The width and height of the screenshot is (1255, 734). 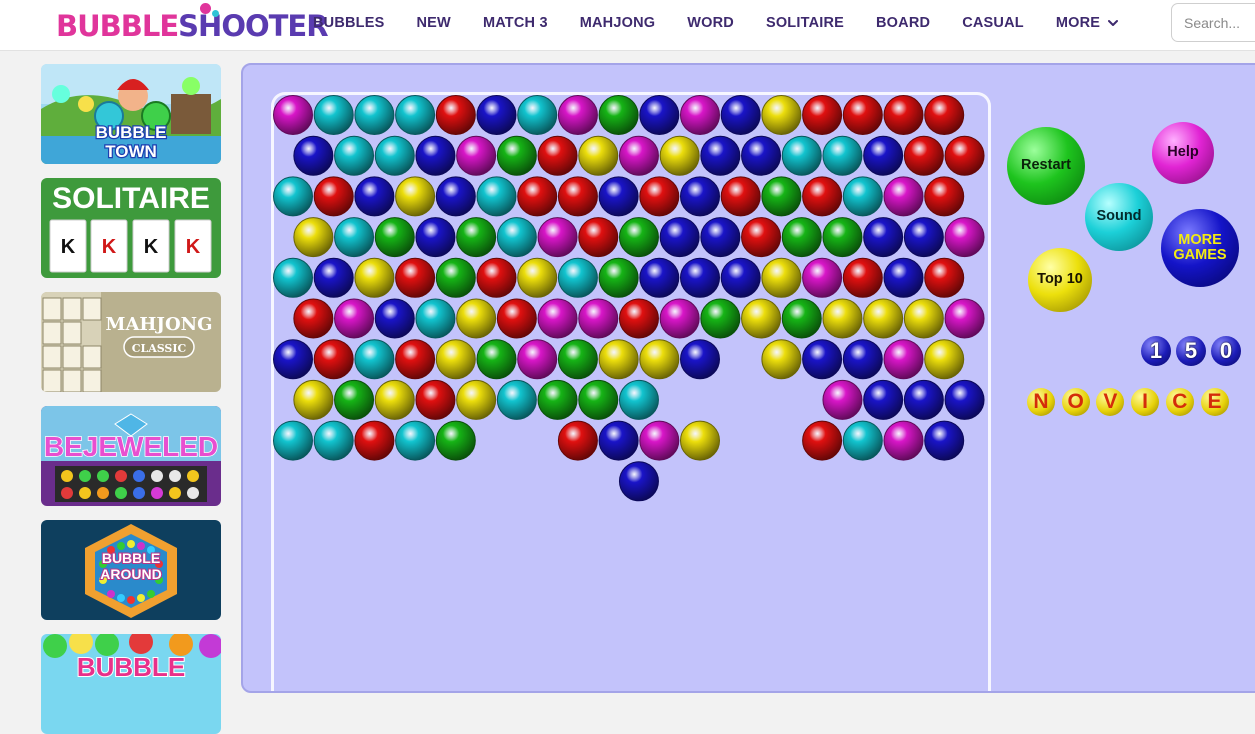 What do you see at coordinates (131, 456) in the screenshot?
I see `sidebar-game-bejeweled: BEJEWELED` at bounding box center [131, 456].